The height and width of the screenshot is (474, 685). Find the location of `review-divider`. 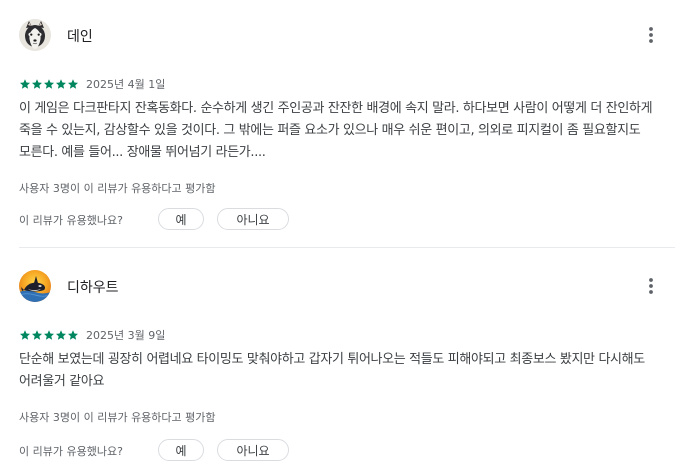

review-divider is located at coordinates (347, 247).